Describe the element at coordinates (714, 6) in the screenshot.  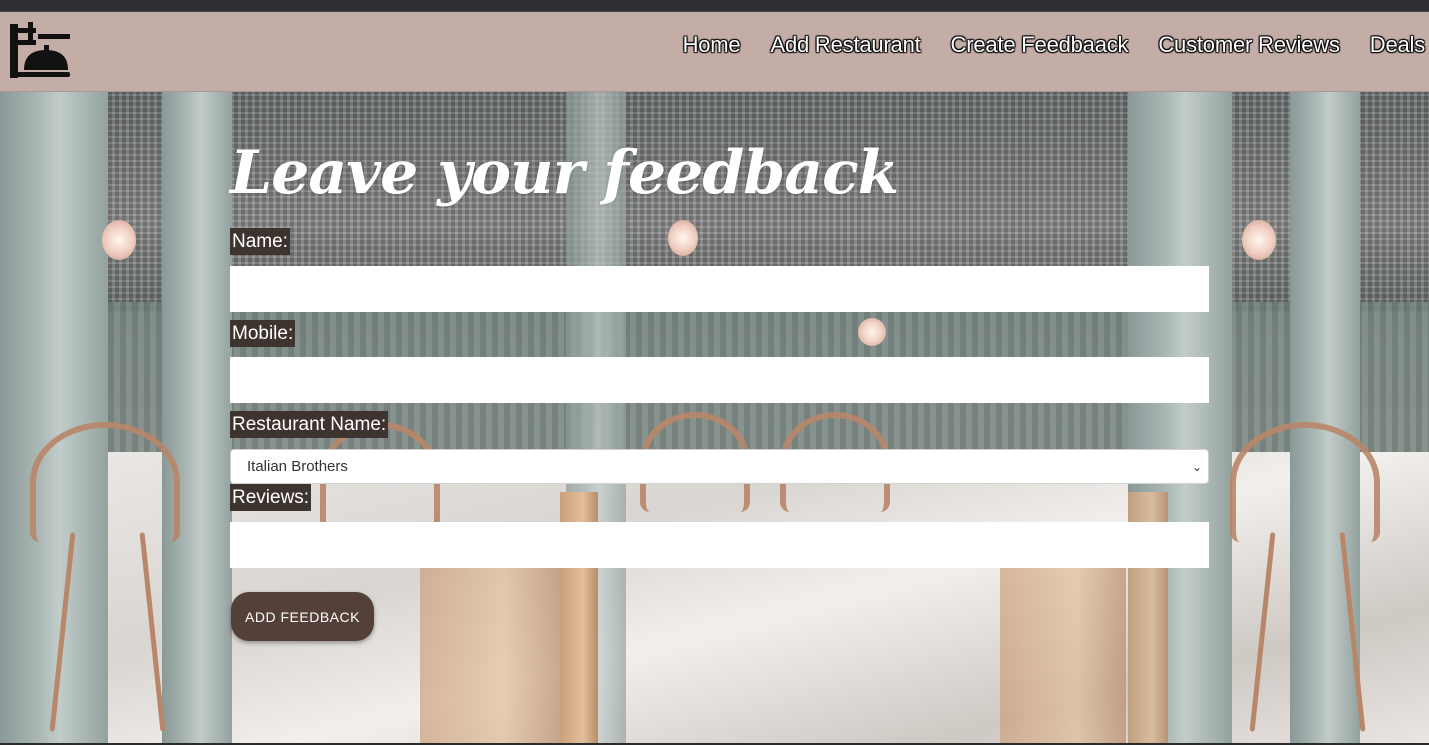
I see `browser-bookmarks-bar` at that location.